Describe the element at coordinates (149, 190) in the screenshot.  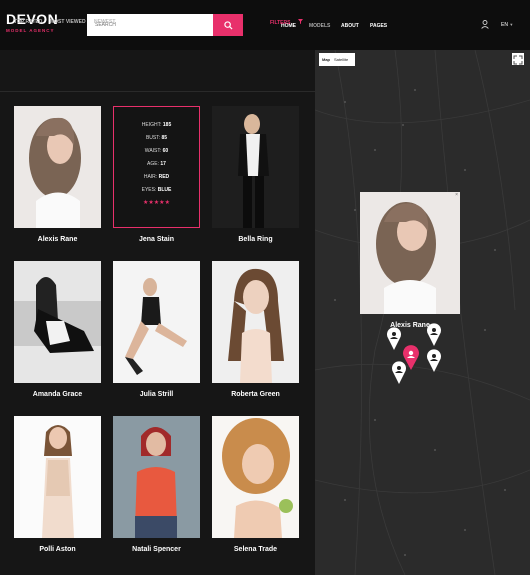
I see `stat-eyes-label: EYES:` at that location.